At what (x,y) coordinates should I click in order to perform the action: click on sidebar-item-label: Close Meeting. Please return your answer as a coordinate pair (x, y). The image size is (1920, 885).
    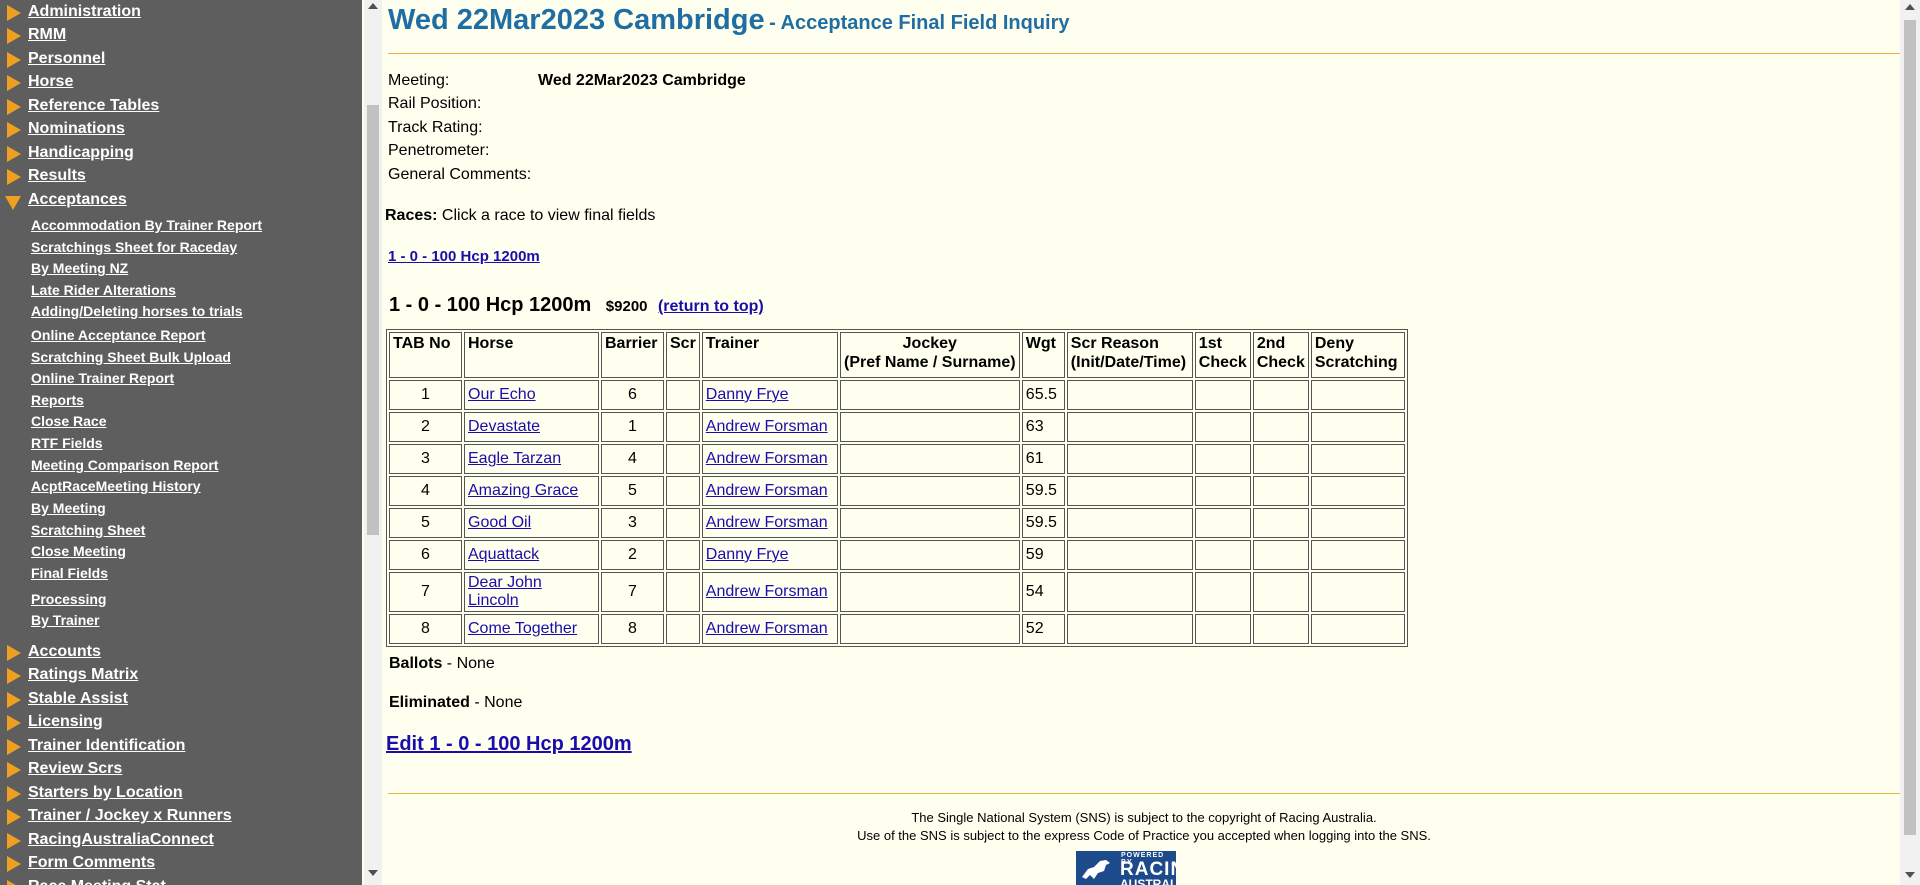
    Looking at the image, I should click on (78, 551).